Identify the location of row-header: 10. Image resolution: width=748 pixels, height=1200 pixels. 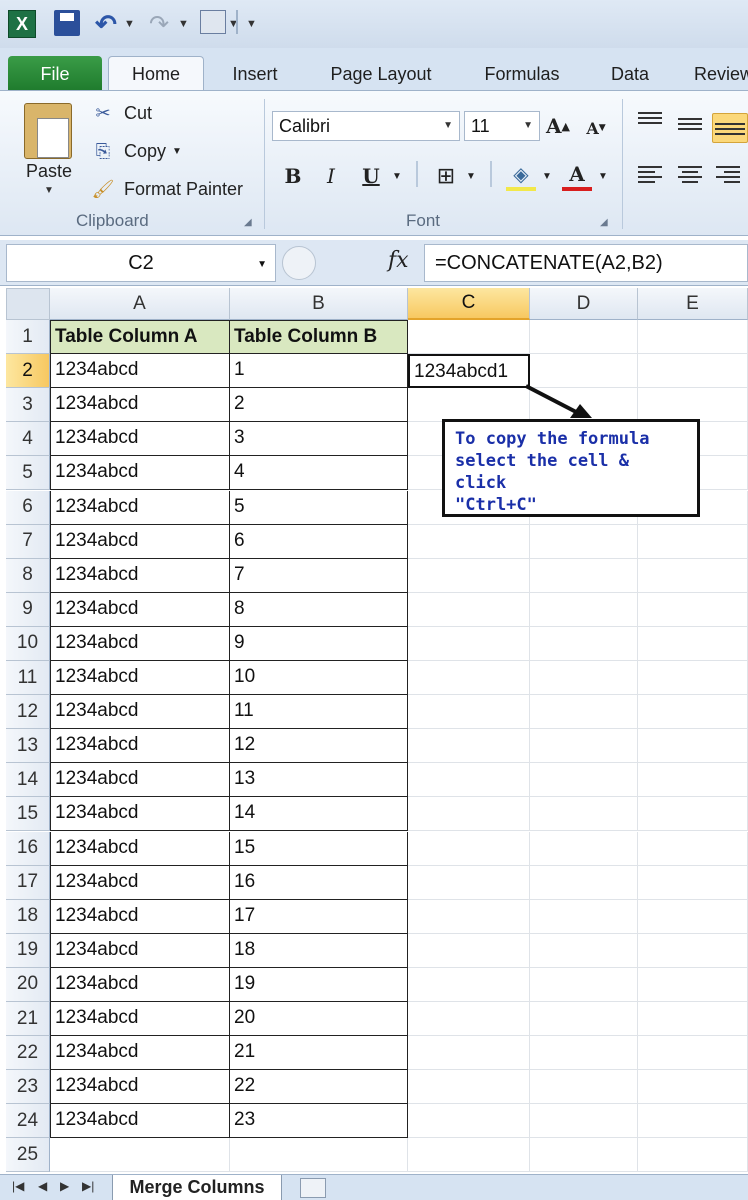
(28, 643).